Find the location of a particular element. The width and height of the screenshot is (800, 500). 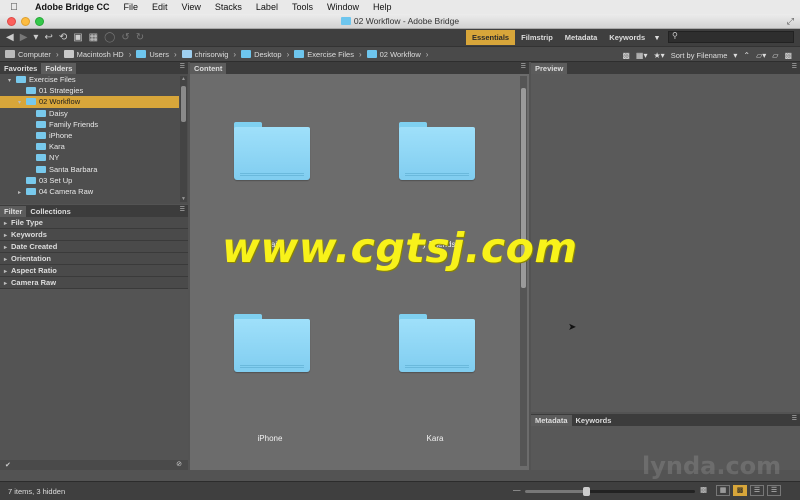

search-input is located at coordinates (731, 37).